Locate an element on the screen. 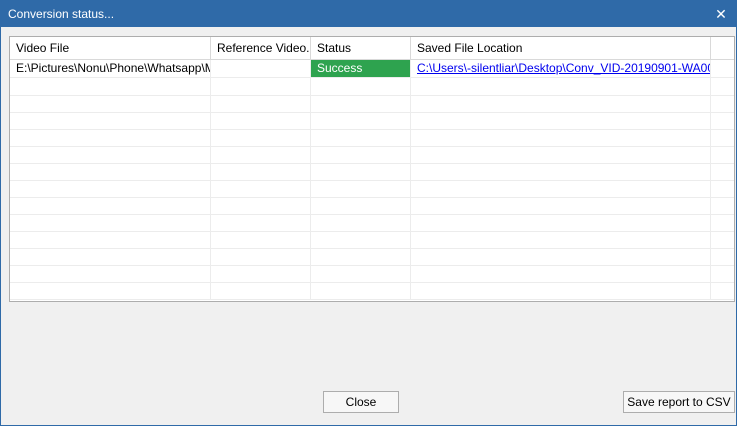  column-header-video-file: Video File is located at coordinates (110, 48).